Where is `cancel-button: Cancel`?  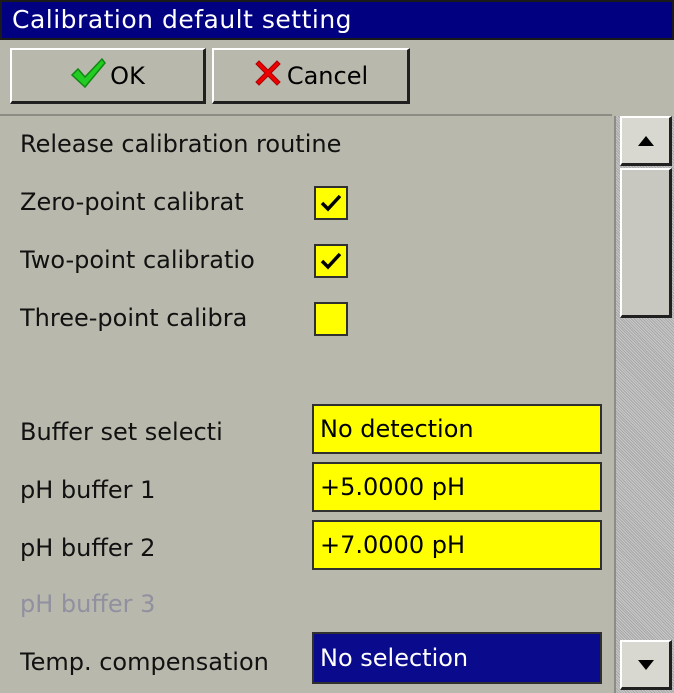 cancel-button: Cancel is located at coordinates (311, 76).